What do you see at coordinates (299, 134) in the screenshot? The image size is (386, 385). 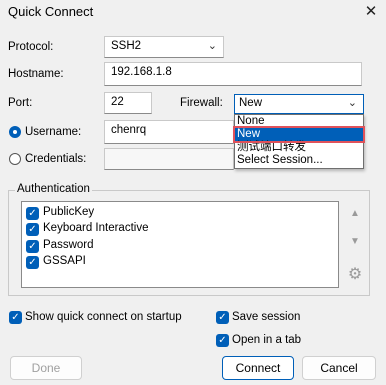 I see `dropdown-option-new: New` at bounding box center [299, 134].